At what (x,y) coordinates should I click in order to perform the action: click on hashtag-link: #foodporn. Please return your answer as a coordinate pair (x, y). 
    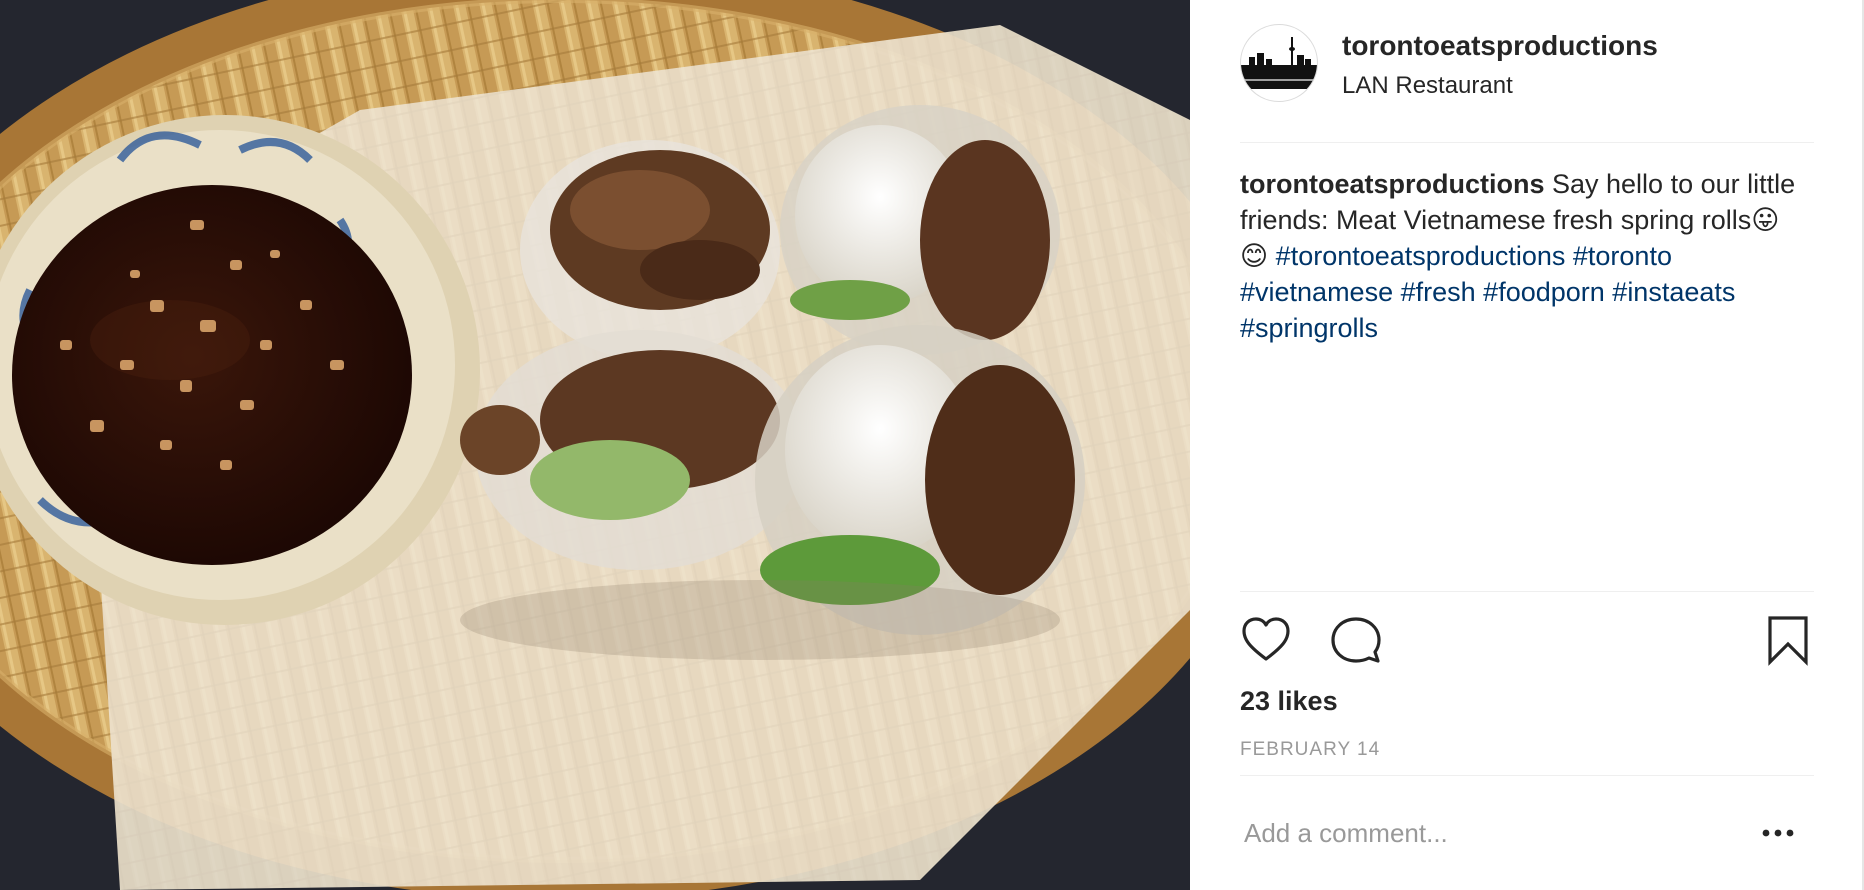
    Looking at the image, I should click on (1544, 292).